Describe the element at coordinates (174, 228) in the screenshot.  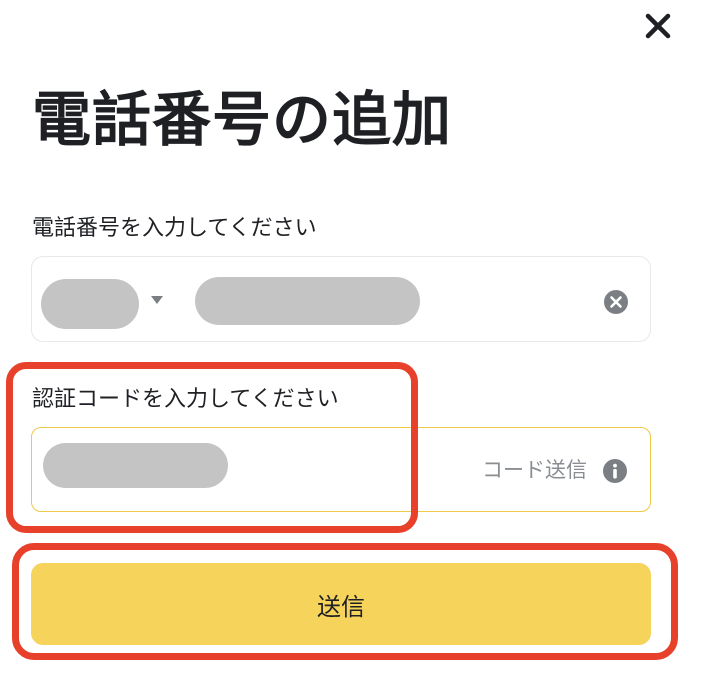
I see `phone-field-label: 電話番号を入力してください` at that location.